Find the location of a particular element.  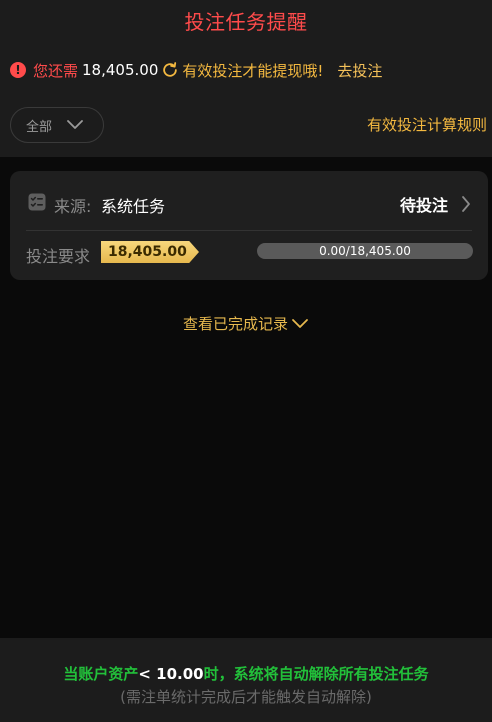

filter-dropdown: 全部 is located at coordinates (57, 125).